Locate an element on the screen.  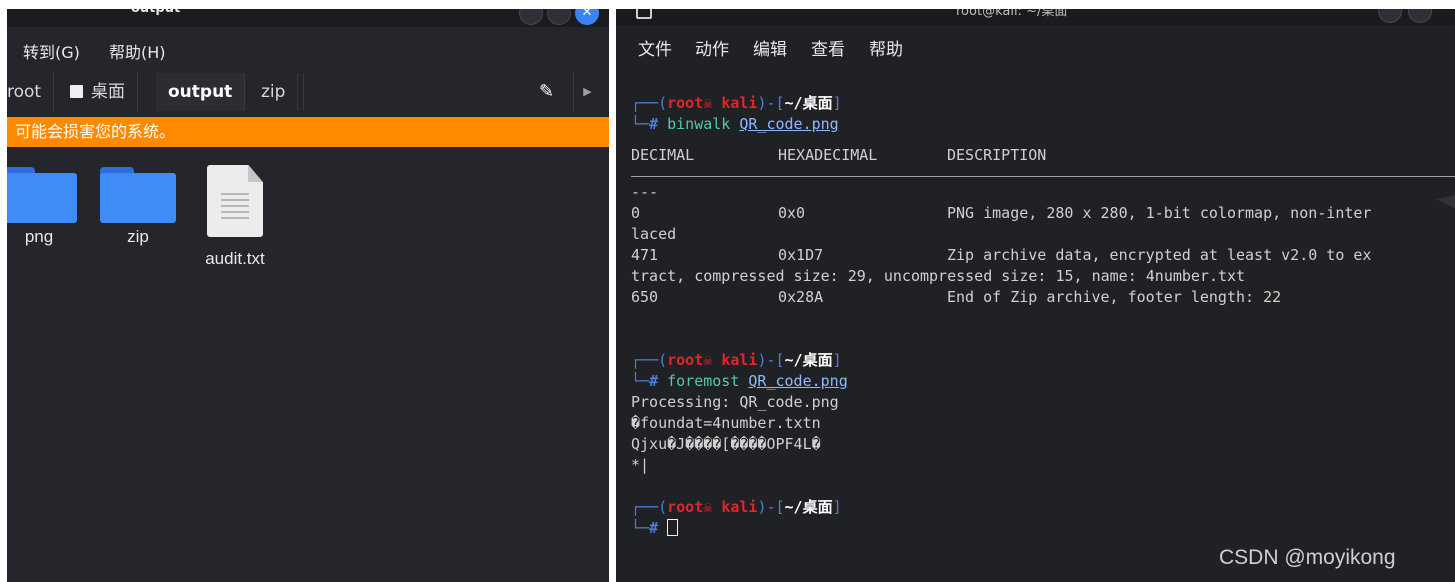
file-name: audit.txt is located at coordinates (235, 258).